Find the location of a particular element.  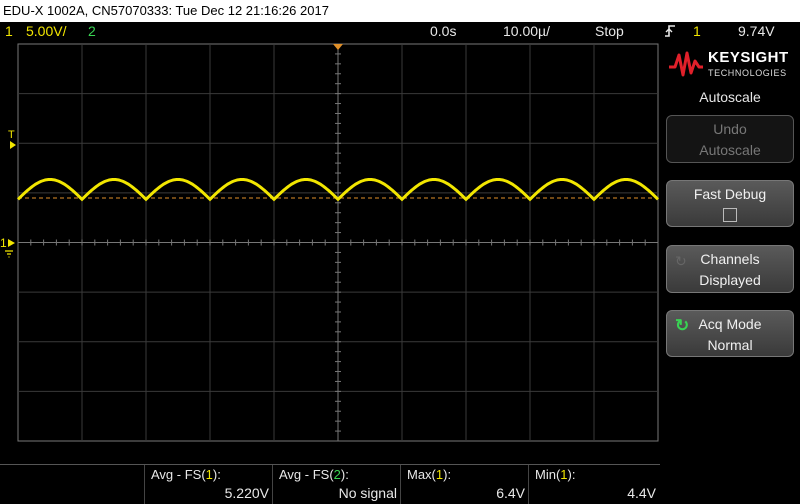

brand-sub: TECHNOLOGIES is located at coordinates (747, 73).